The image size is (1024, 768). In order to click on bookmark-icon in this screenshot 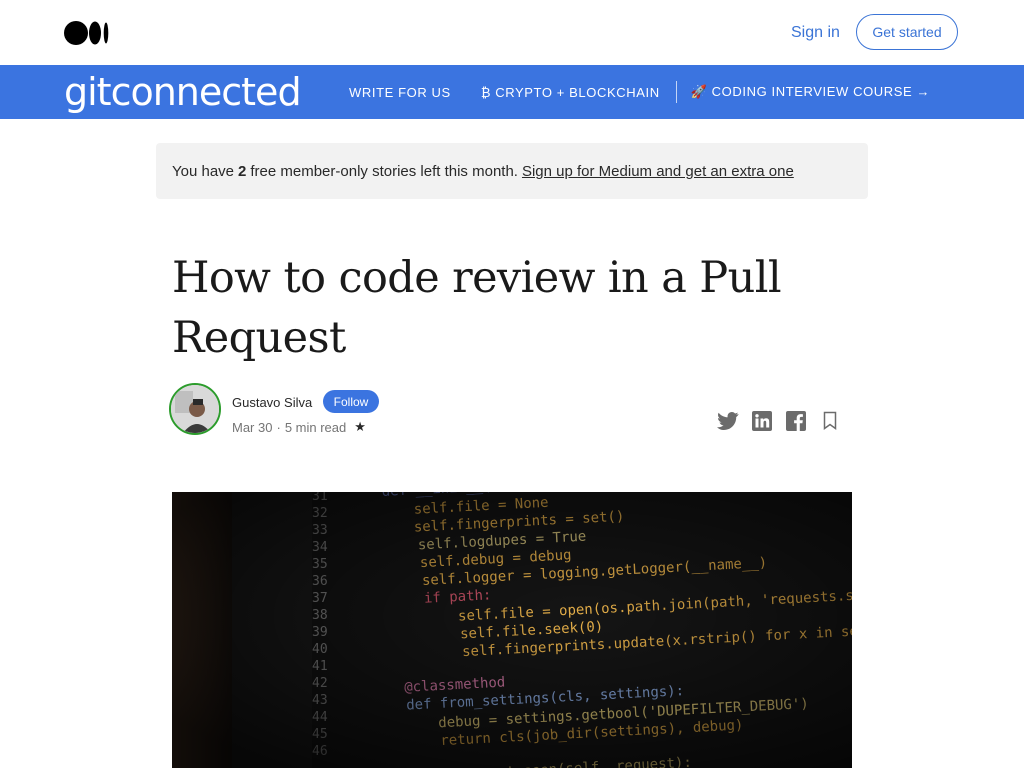, I will do `click(830, 421)`.